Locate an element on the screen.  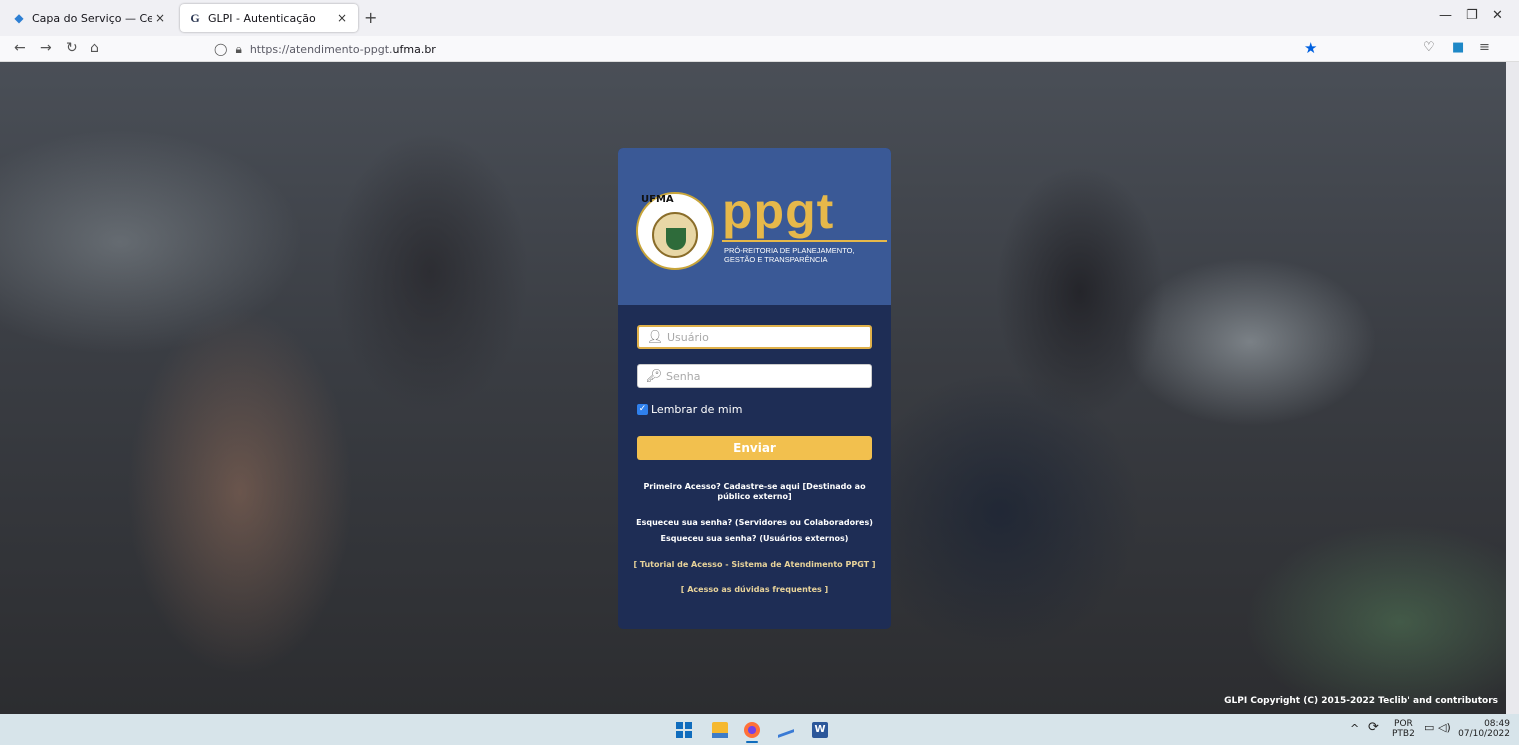
menu-icon: ≡ is located at coordinates (1484, 47).